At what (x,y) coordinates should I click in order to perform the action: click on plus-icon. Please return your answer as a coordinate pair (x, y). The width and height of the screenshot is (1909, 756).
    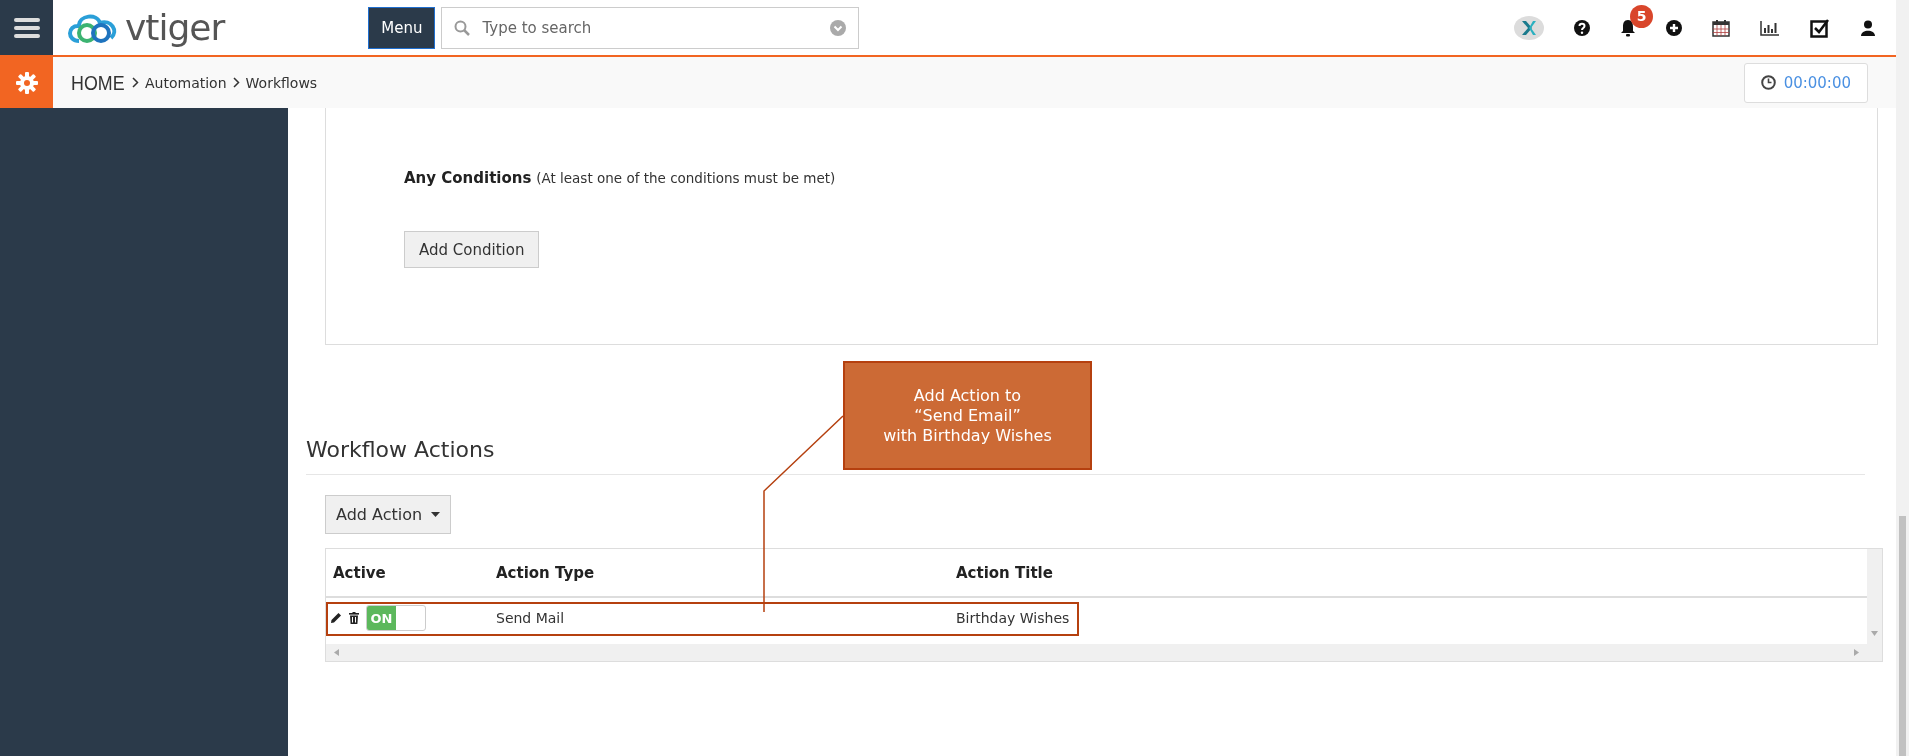
    Looking at the image, I should click on (1674, 27).